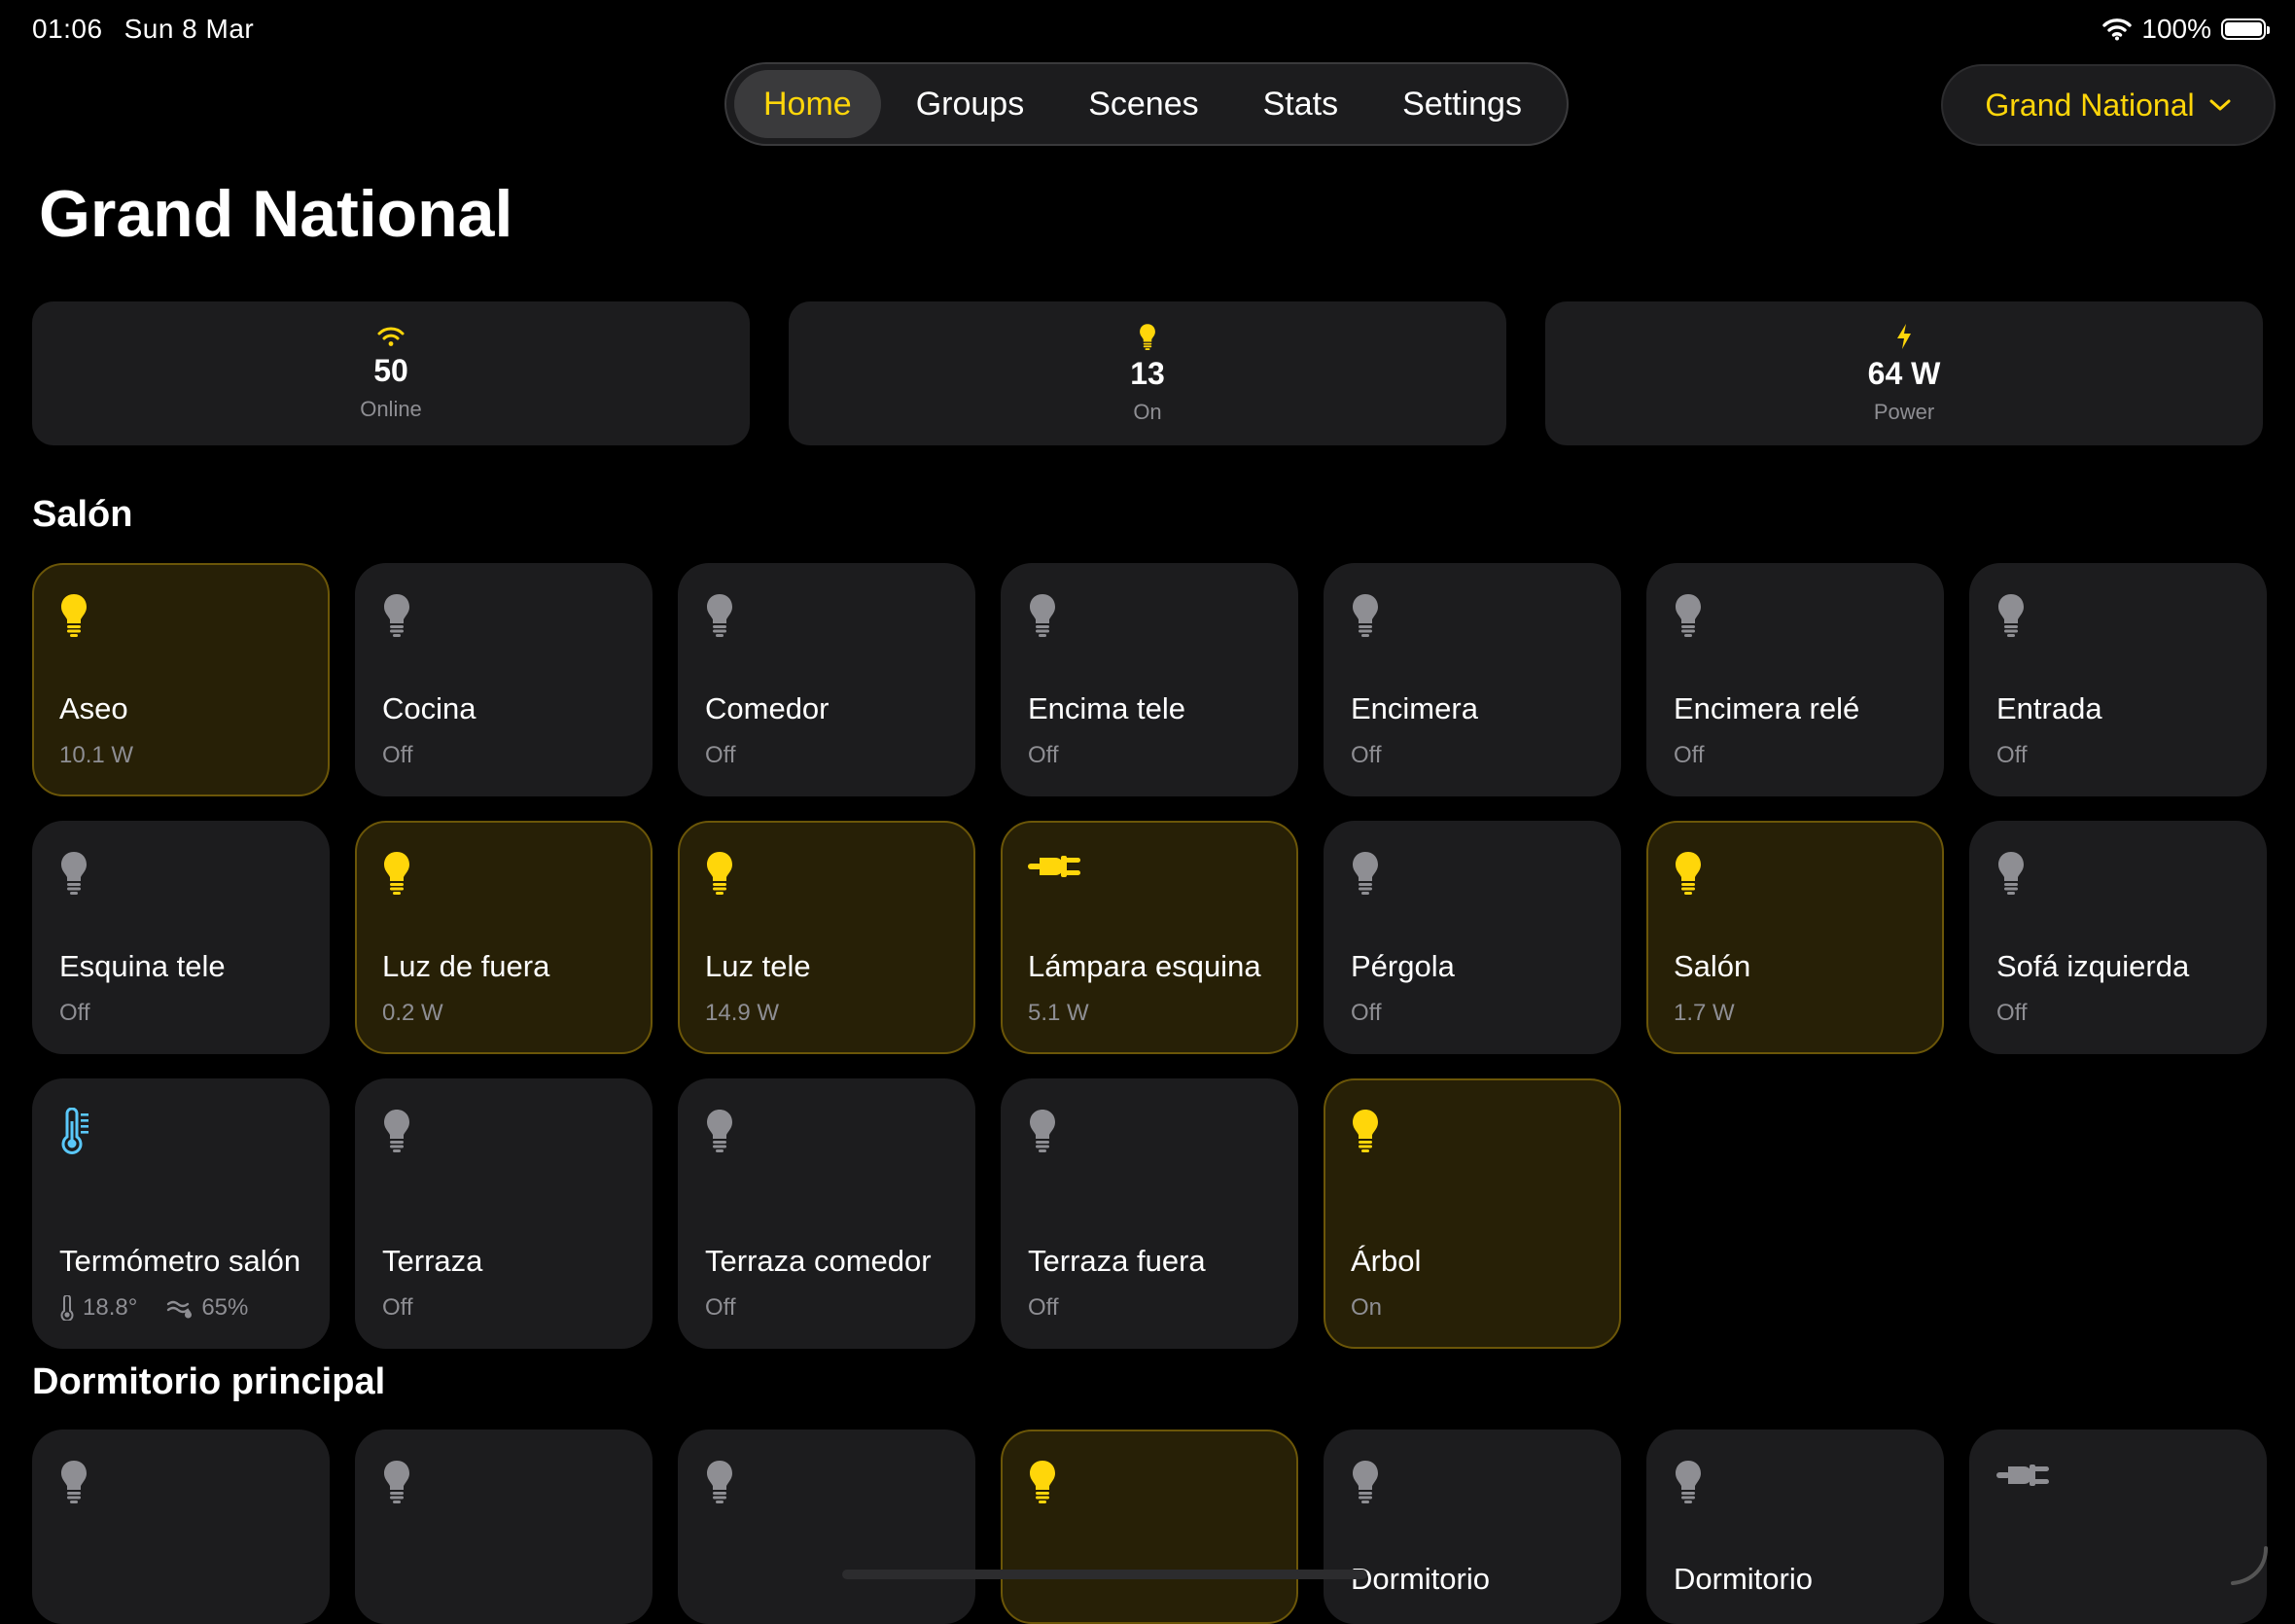 This screenshot has height=1624, width=2295. Describe the element at coordinates (429, 708) in the screenshot. I see `device-name: Cocina` at that location.